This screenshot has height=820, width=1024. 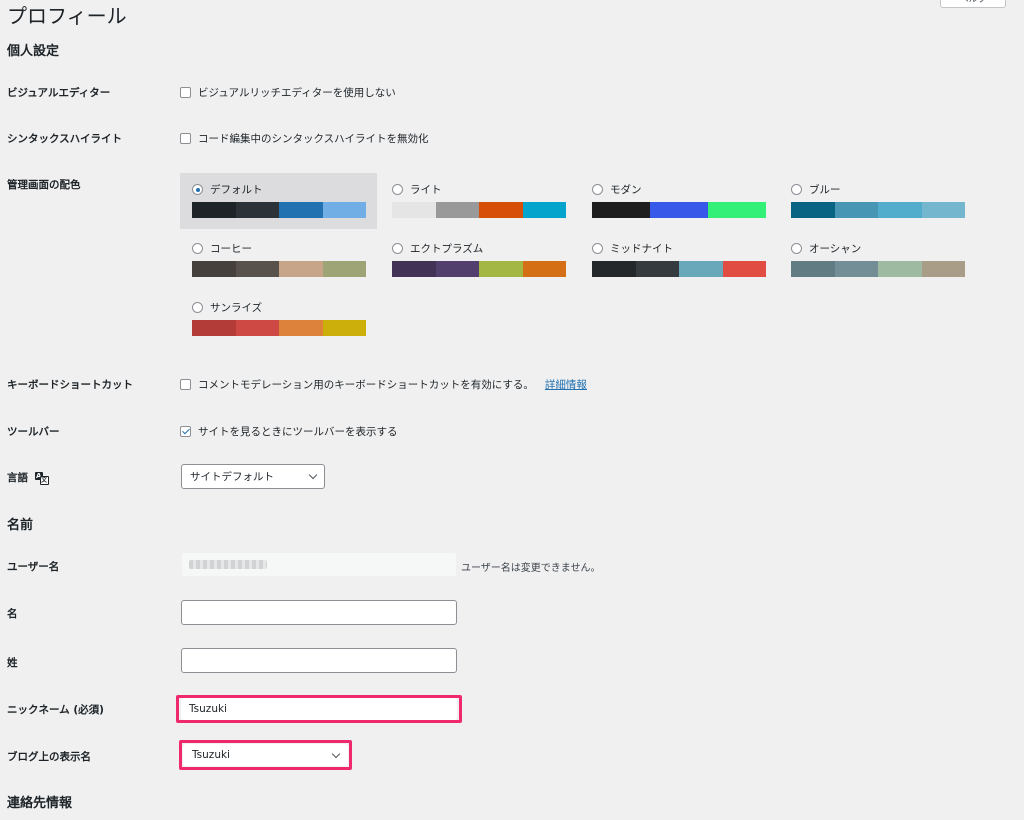 I want to click on color-scheme-option-light: ライト, so click(x=473, y=201).